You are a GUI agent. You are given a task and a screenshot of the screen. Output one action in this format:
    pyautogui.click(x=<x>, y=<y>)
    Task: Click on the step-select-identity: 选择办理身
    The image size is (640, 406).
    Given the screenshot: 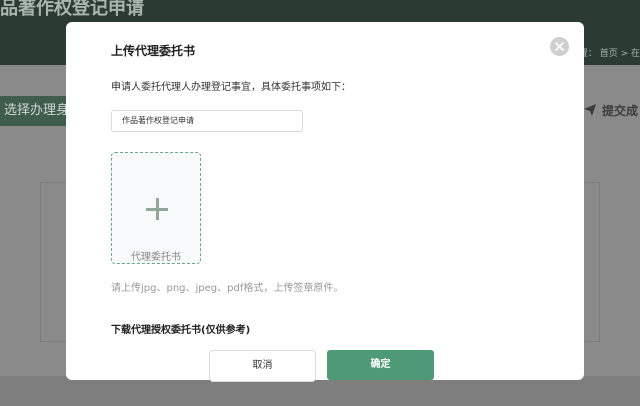 What is the action you would take?
    pyautogui.click(x=33, y=111)
    